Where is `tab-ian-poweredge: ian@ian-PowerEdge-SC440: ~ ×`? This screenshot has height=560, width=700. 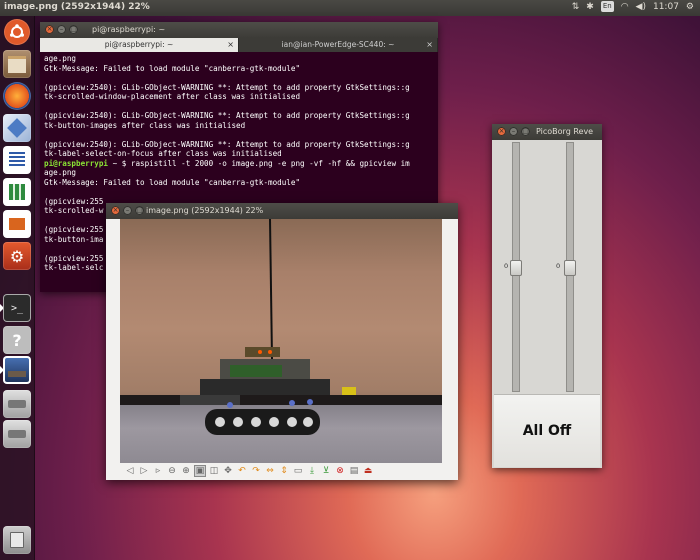 tab-ian-poweredge: ian@ian-PowerEdge-SC440: ~ × is located at coordinates (338, 45).